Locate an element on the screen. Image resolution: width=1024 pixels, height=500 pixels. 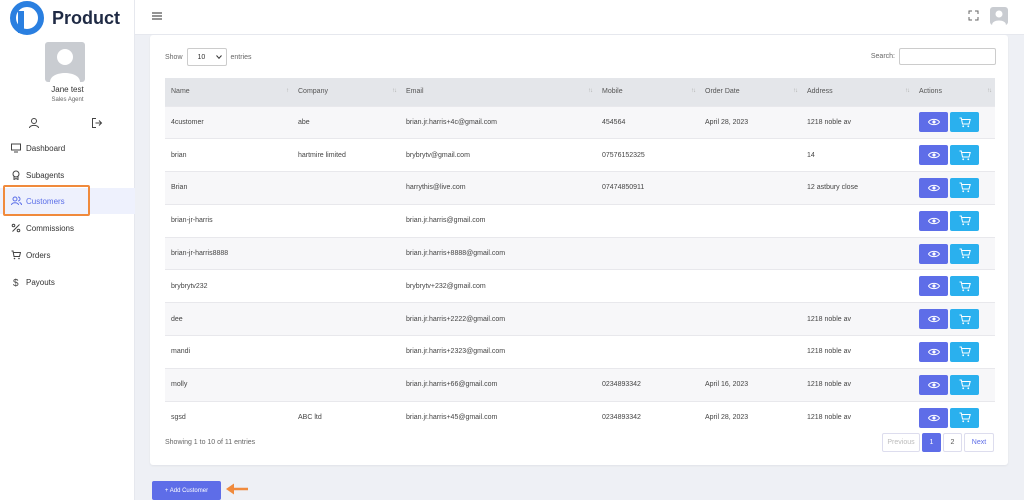
topbar-avatar is located at coordinates (999, 16).